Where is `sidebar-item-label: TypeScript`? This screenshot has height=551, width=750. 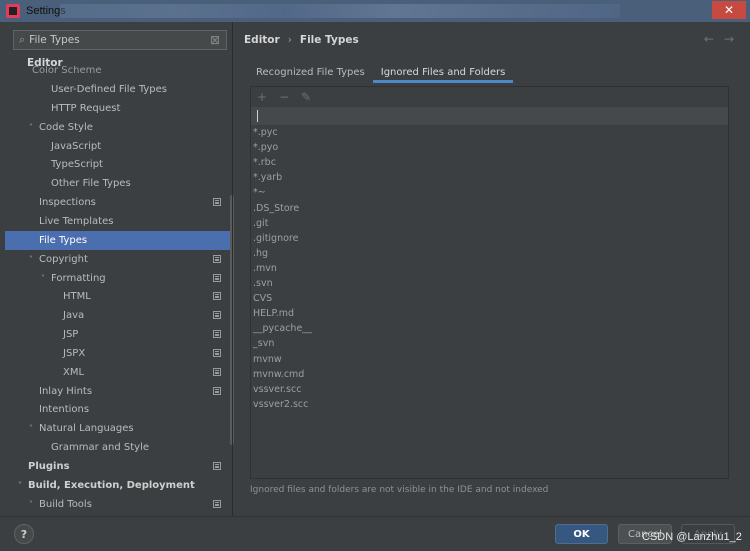 sidebar-item-label: TypeScript is located at coordinates (77, 165).